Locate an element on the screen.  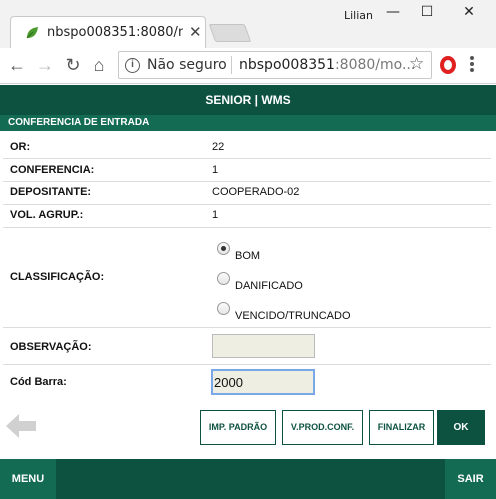
conferencia-value: 1 is located at coordinates (215, 170).